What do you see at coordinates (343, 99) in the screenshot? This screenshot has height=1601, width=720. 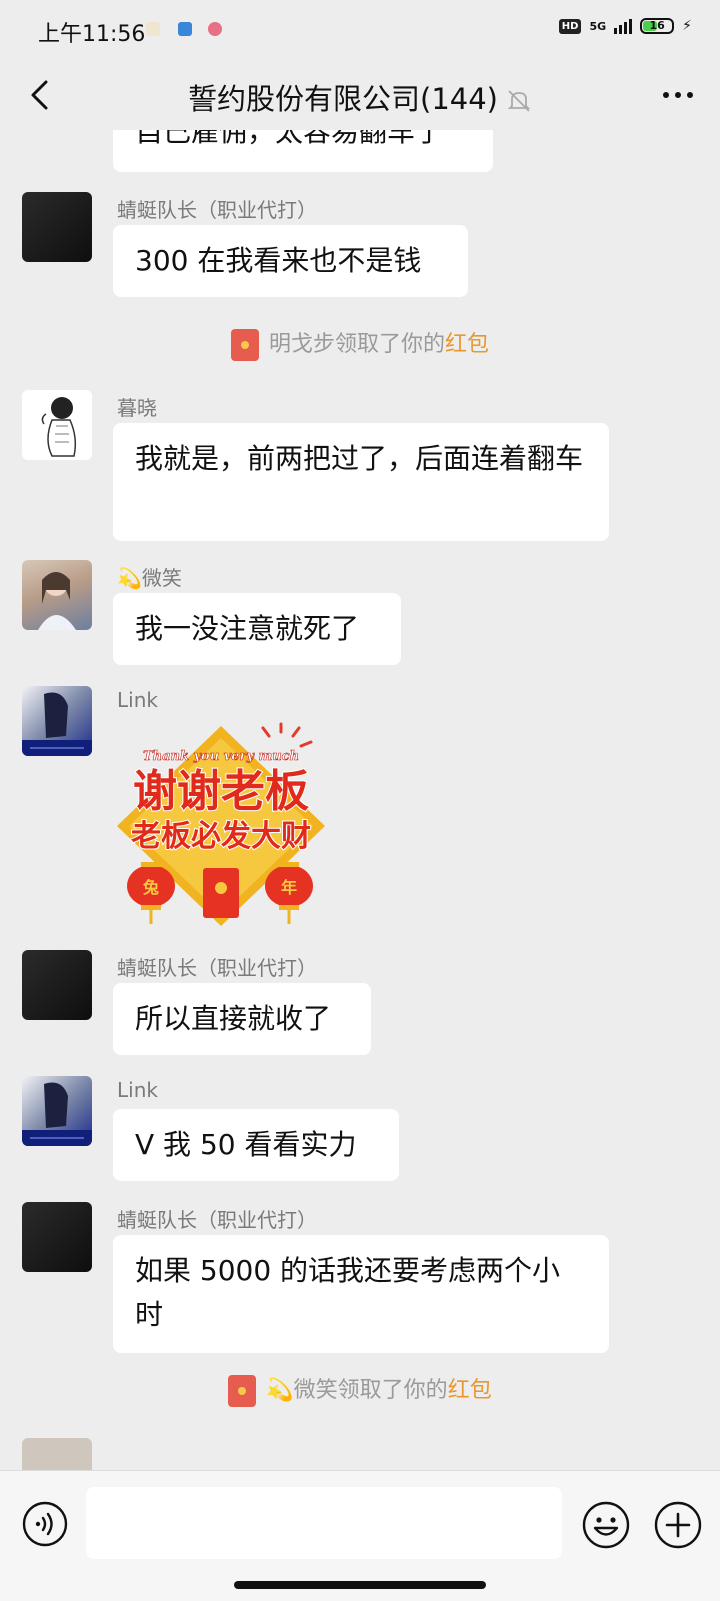 I see `chat-title: 誓约股份有限公司(144)` at bounding box center [343, 99].